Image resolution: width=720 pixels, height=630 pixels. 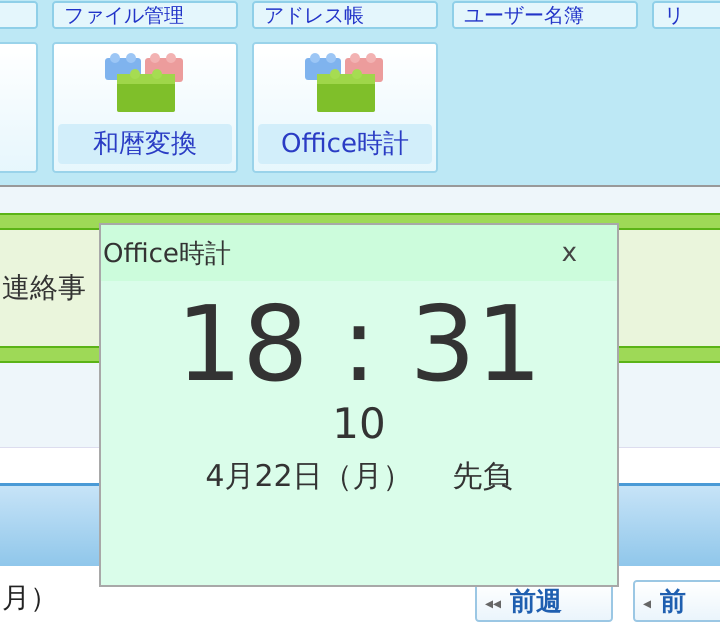 What do you see at coordinates (44, 288) in the screenshot?
I see `notice-title: 連絡事` at bounding box center [44, 288].